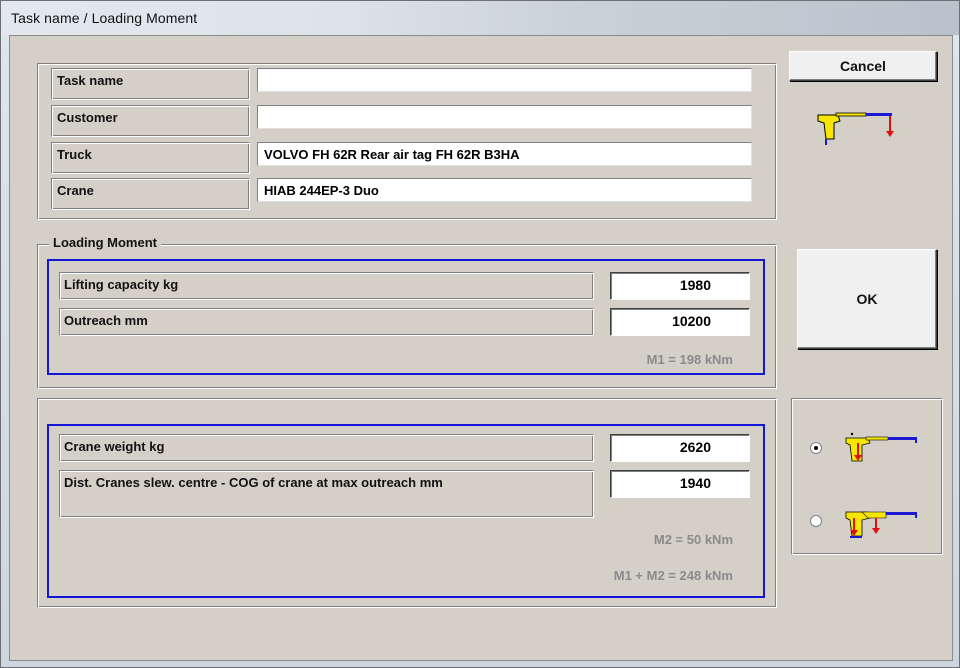 Image resolution: width=960 pixels, height=668 pixels. I want to click on crane-folded-cog-icon, so click(881, 447).